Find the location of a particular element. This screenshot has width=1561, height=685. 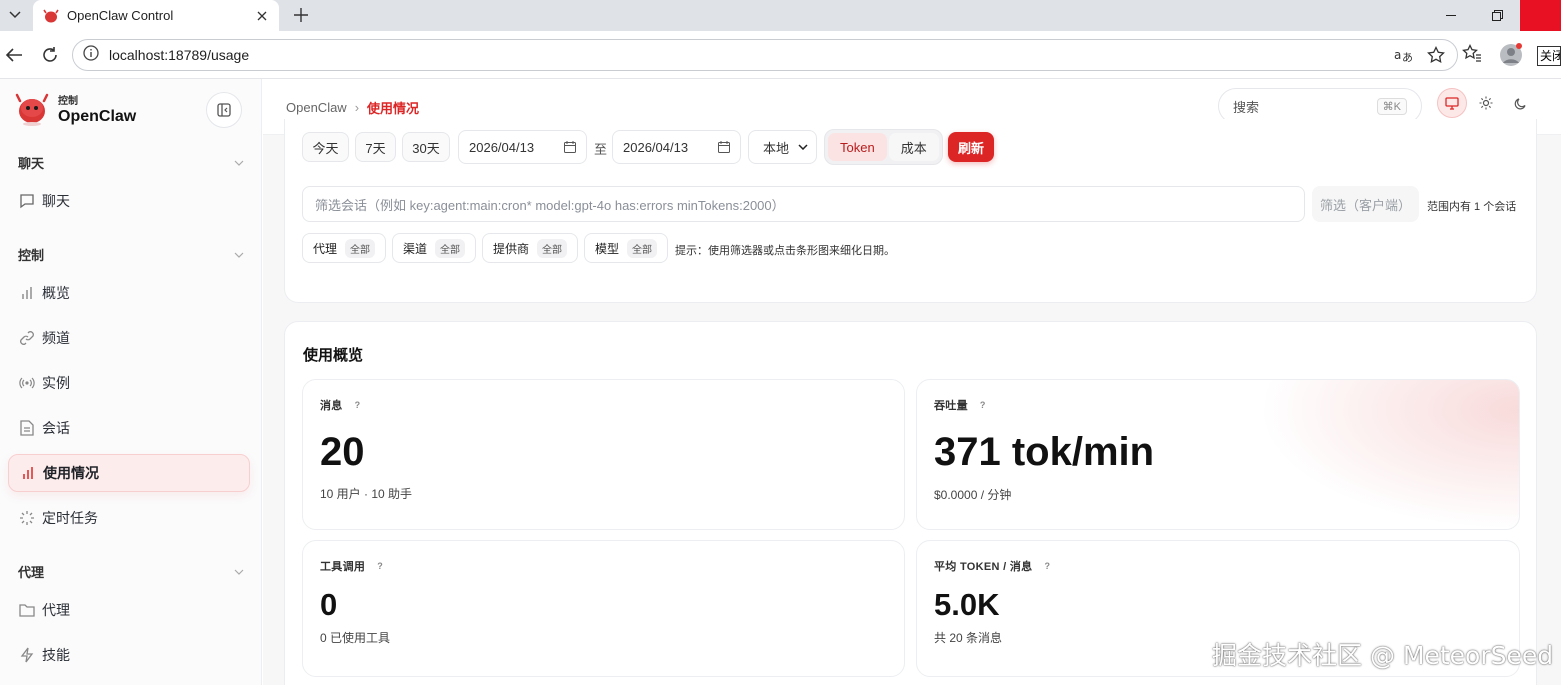

sidebar-panel-icon is located at coordinates (224, 110).